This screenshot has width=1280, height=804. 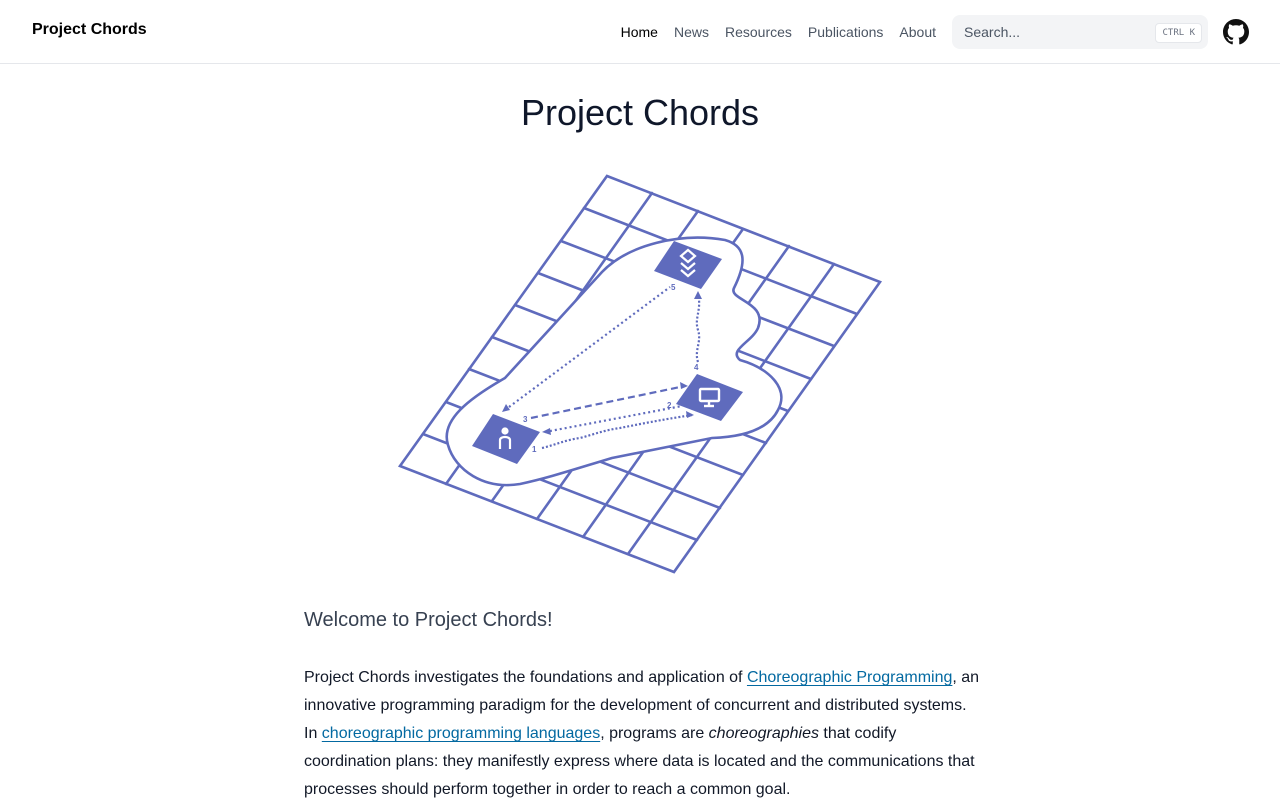 What do you see at coordinates (1236, 32) in the screenshot?
I see `github-icon` at bounding box center [1236, 32].